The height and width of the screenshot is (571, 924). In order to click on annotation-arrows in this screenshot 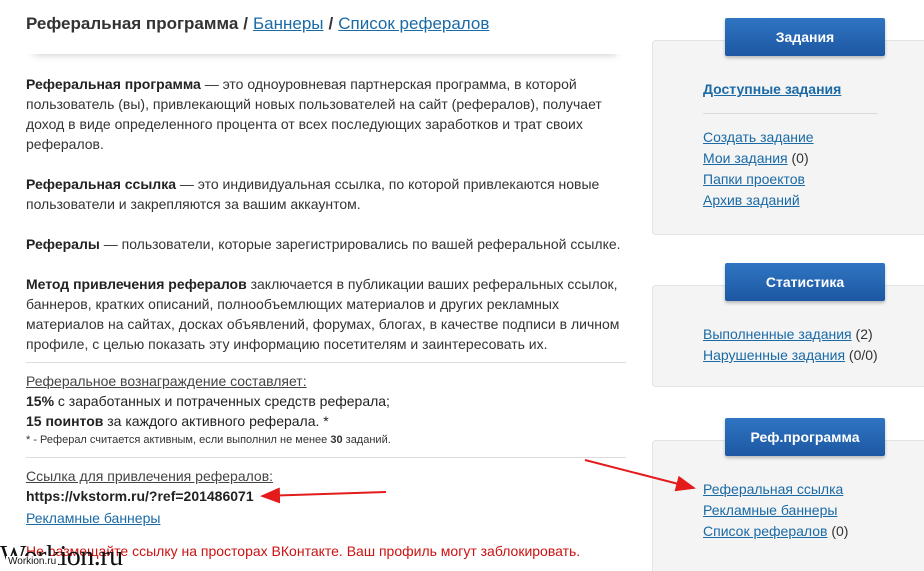, I will do `click(478, 481)`.